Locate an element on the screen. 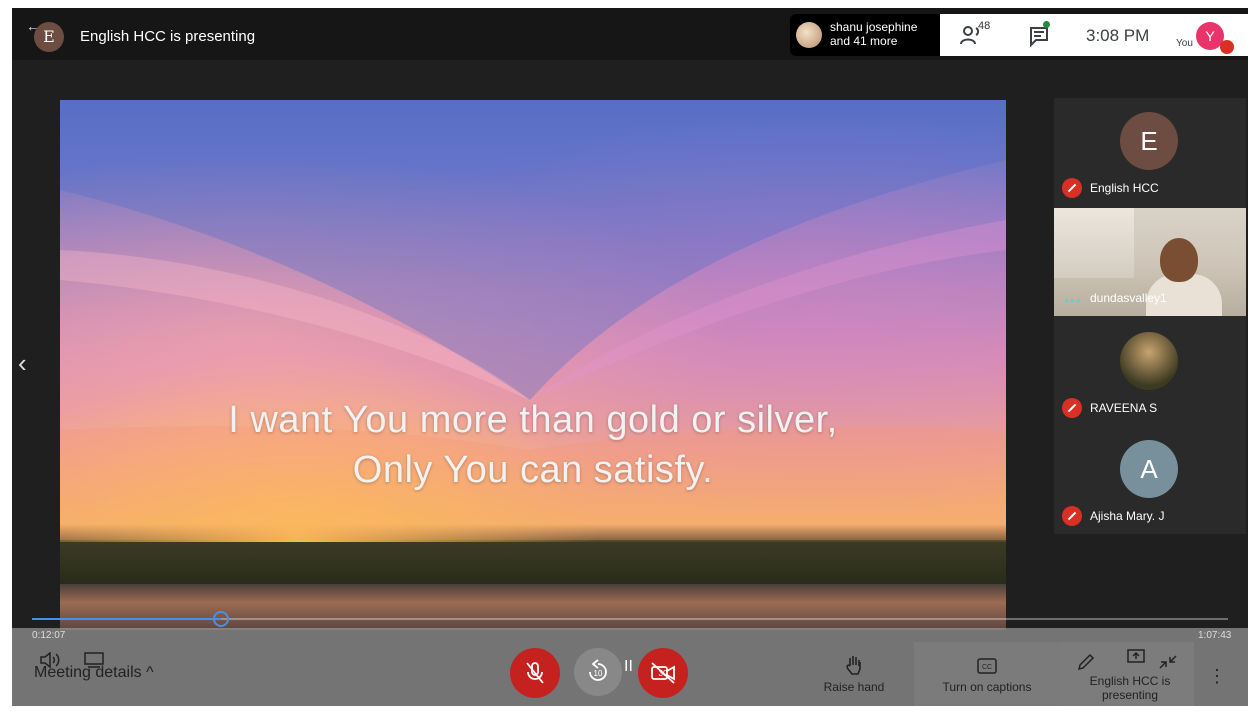  mic-off-icon is located at coordinates (535, 673).